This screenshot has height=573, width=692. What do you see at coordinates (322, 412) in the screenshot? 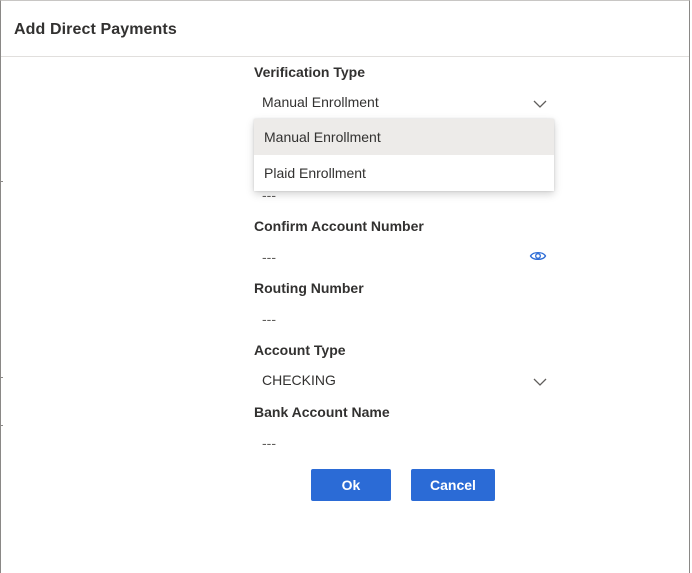
I see `bank-account-name-label: Bank Account Name` at bounding box center [322, 412].